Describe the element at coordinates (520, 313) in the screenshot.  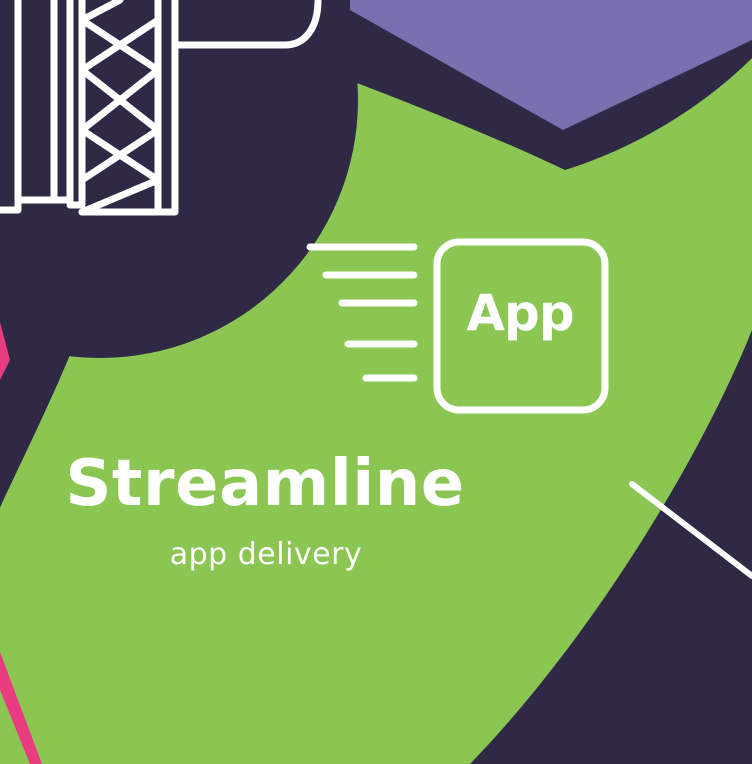
I see `app-icon-label: App` at that location.